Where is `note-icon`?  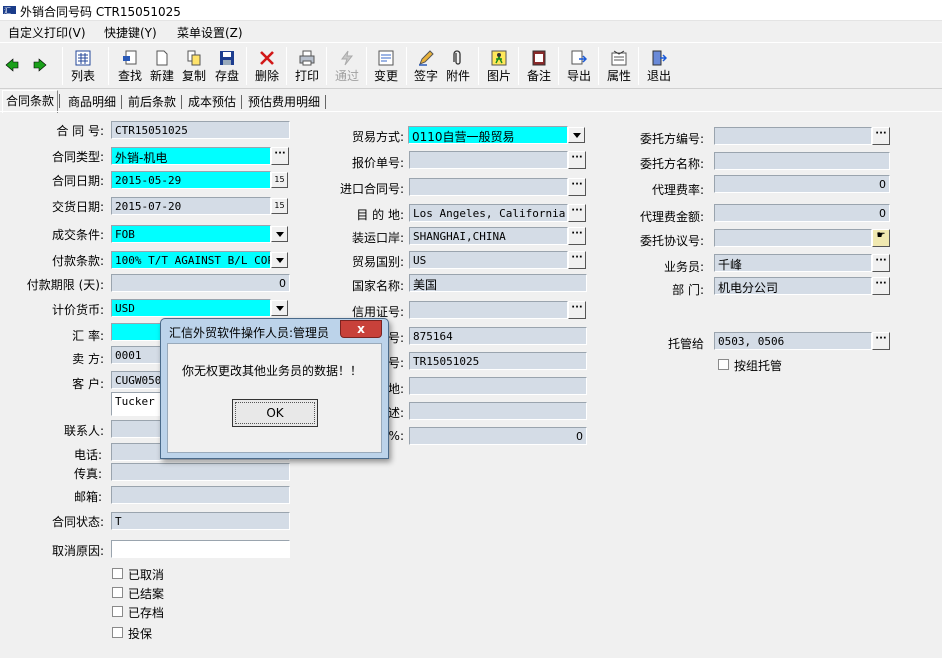
note-icon is located at coordinates (539, 58).